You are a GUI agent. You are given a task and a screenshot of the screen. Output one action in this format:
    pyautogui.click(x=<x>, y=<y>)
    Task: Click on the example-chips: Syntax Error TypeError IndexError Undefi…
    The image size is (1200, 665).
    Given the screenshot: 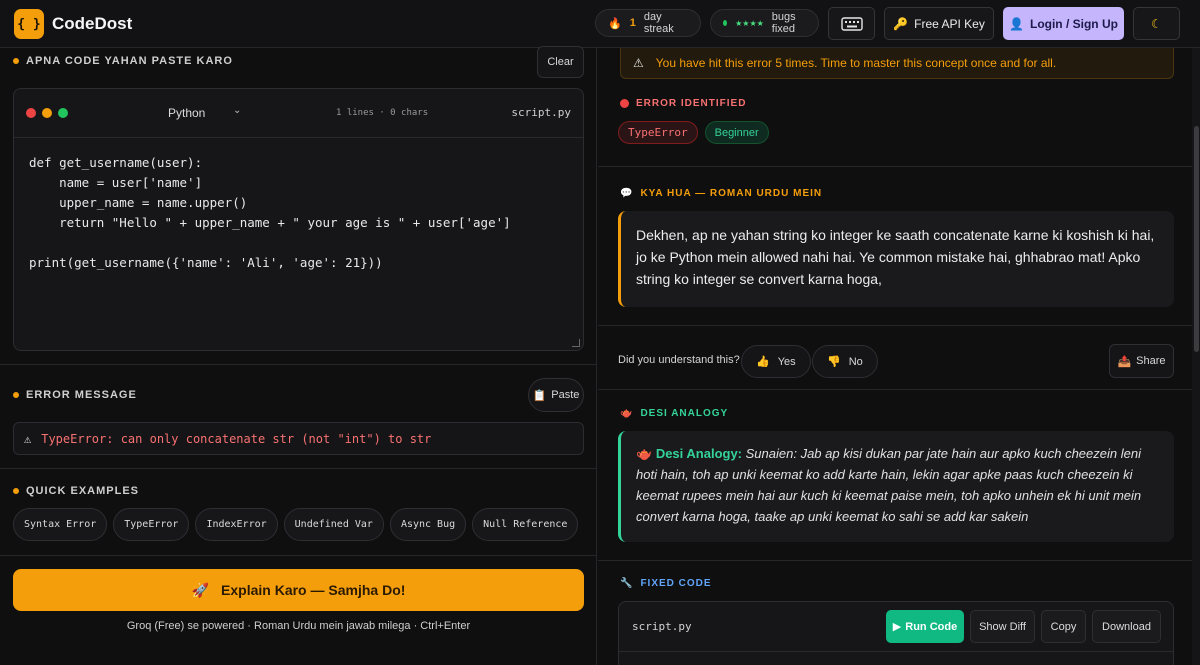 What is the action you would take?
    pyautogui.click(x=296, y=524)
    